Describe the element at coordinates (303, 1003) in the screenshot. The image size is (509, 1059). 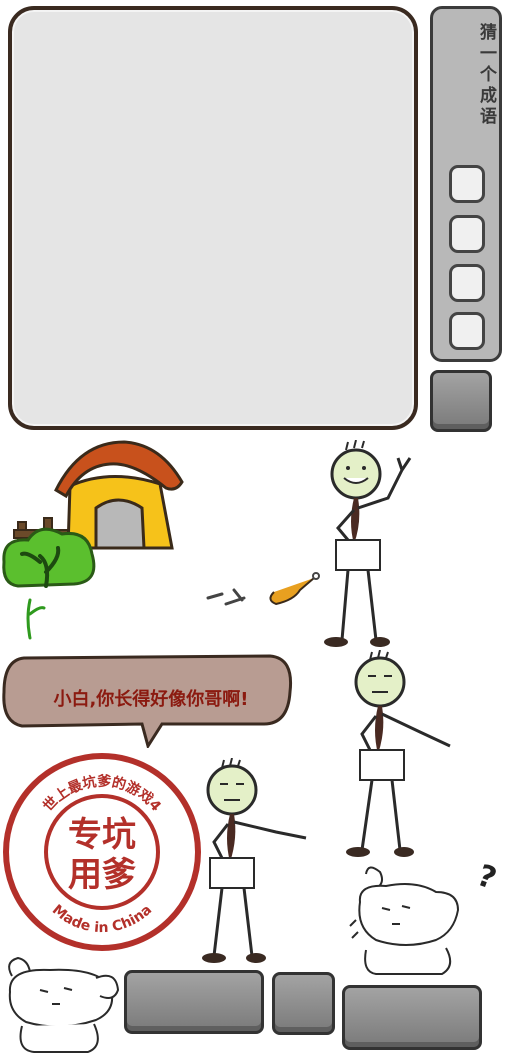
I see `stone-tile-middle` at that location.